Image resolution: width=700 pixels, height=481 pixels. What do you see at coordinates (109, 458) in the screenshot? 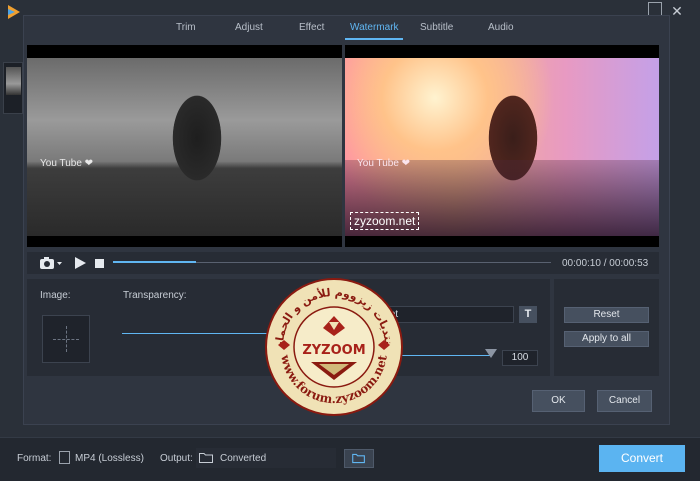
I see `format-select: MP4 (Lossless)` at bounding box center [109, 458].